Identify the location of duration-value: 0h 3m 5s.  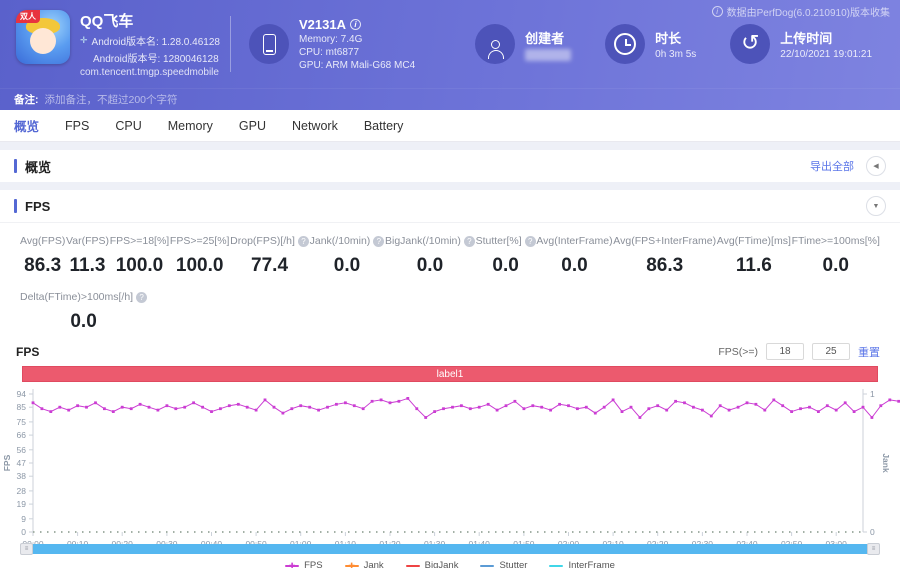
(676, 54).